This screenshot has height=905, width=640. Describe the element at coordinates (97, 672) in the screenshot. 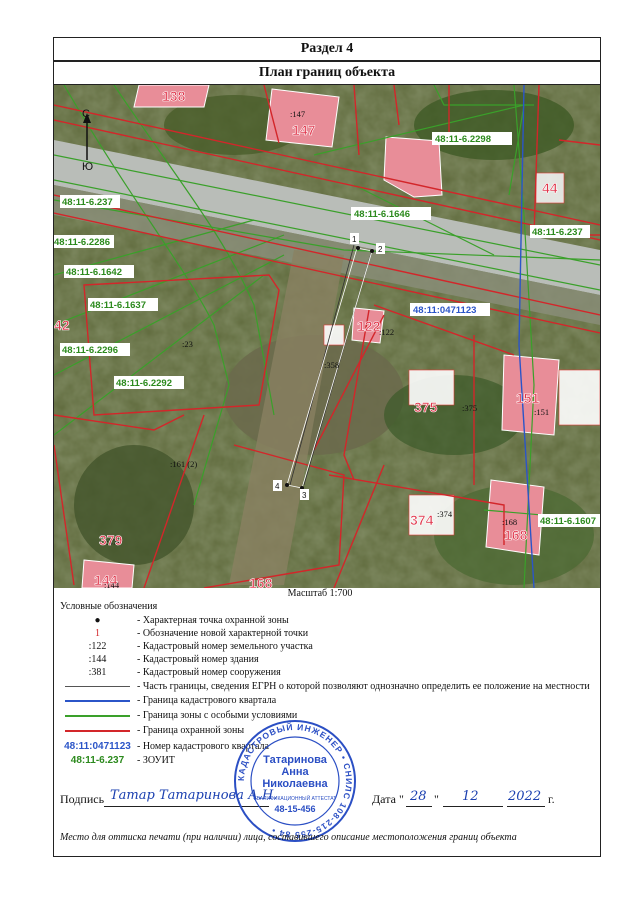

I see `legend-symbol-structure: :381` at that location.